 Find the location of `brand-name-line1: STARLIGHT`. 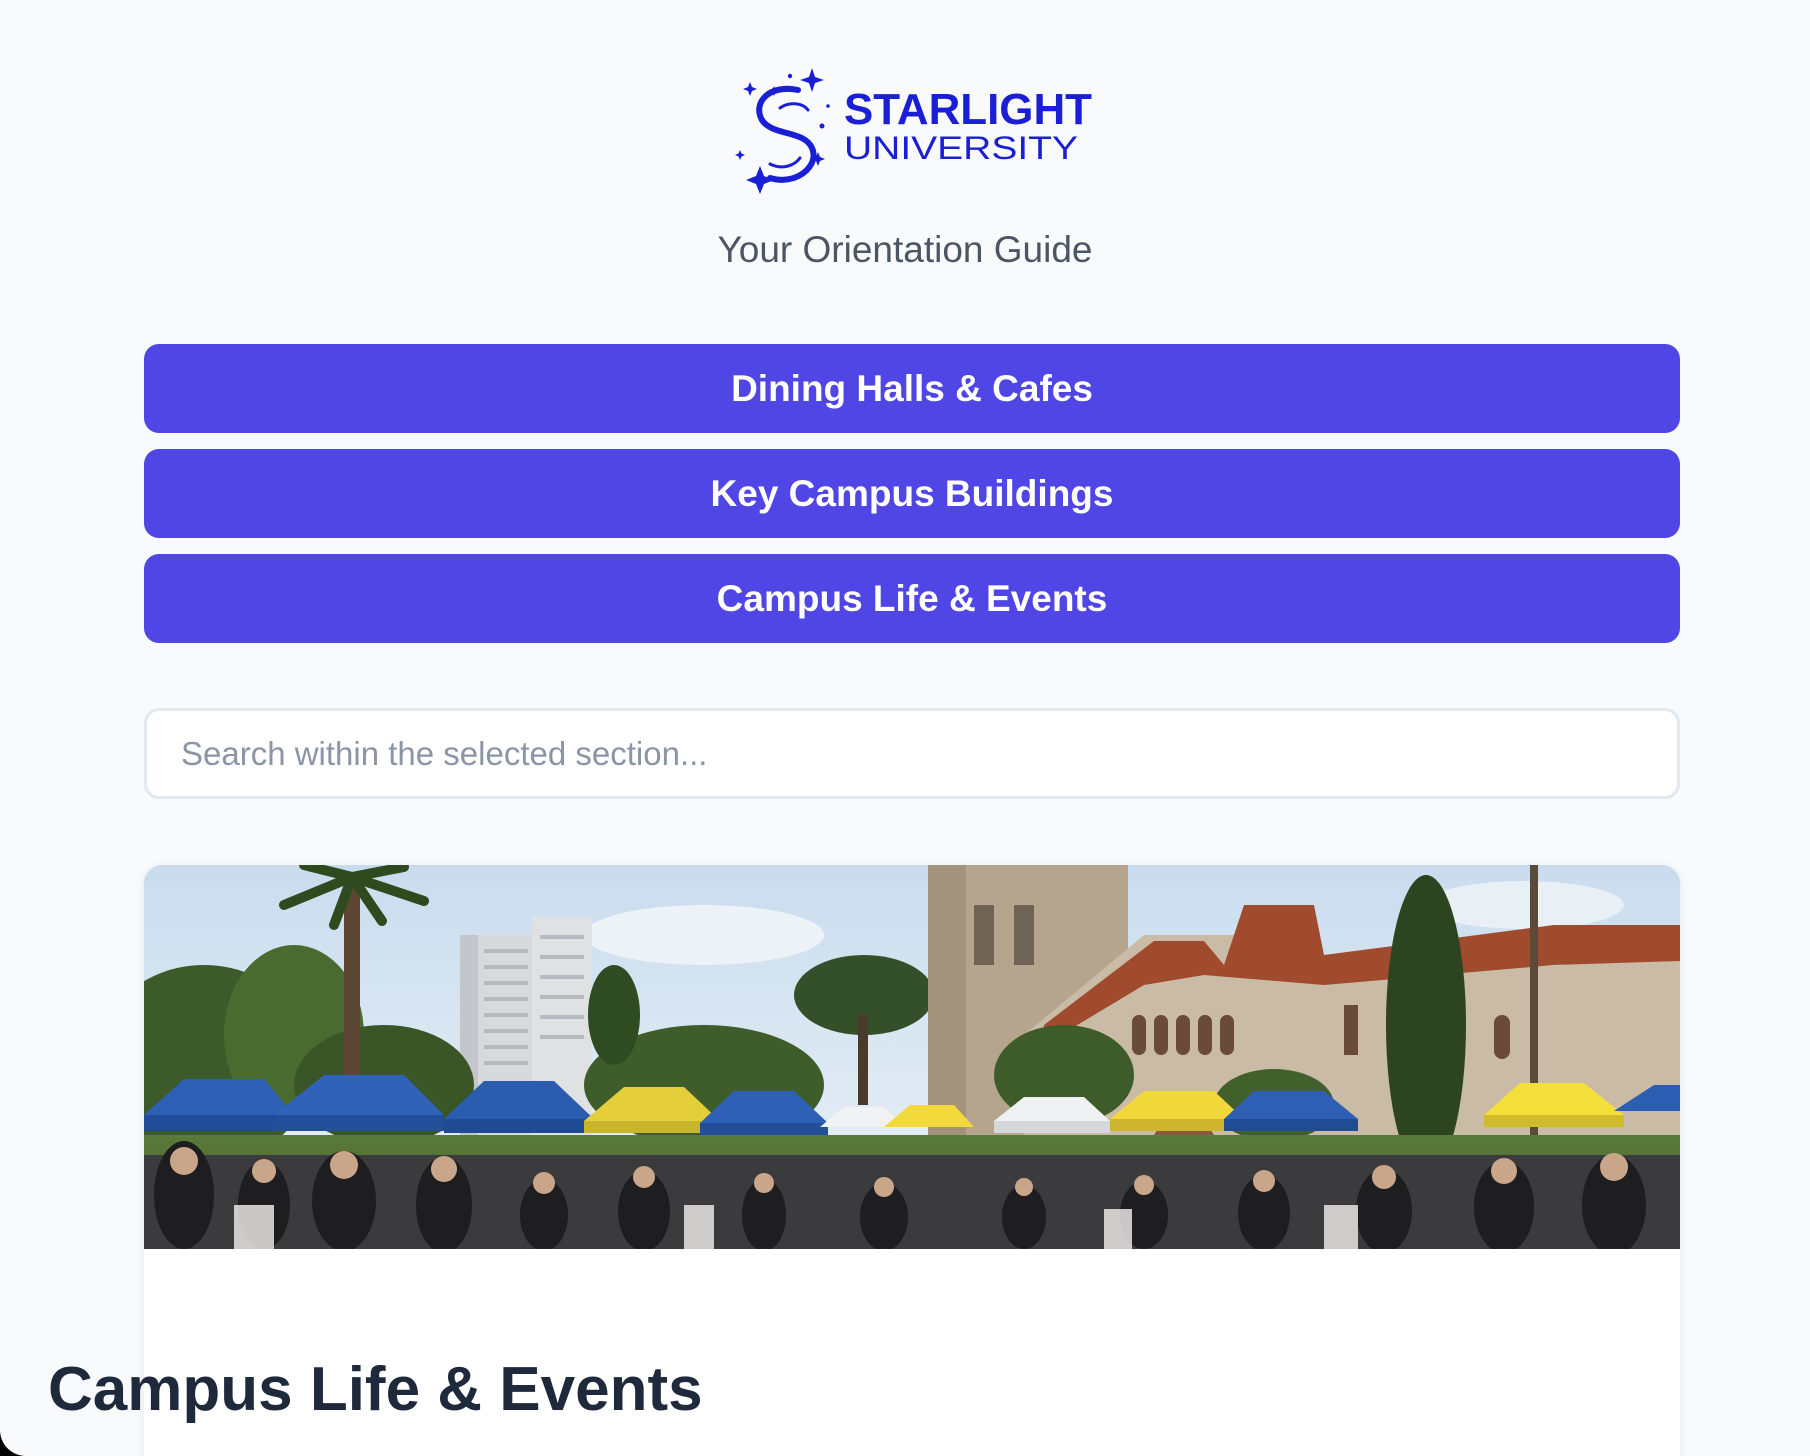

brand-name-line1: STARLIGHT is located at coordinates (968, 109).